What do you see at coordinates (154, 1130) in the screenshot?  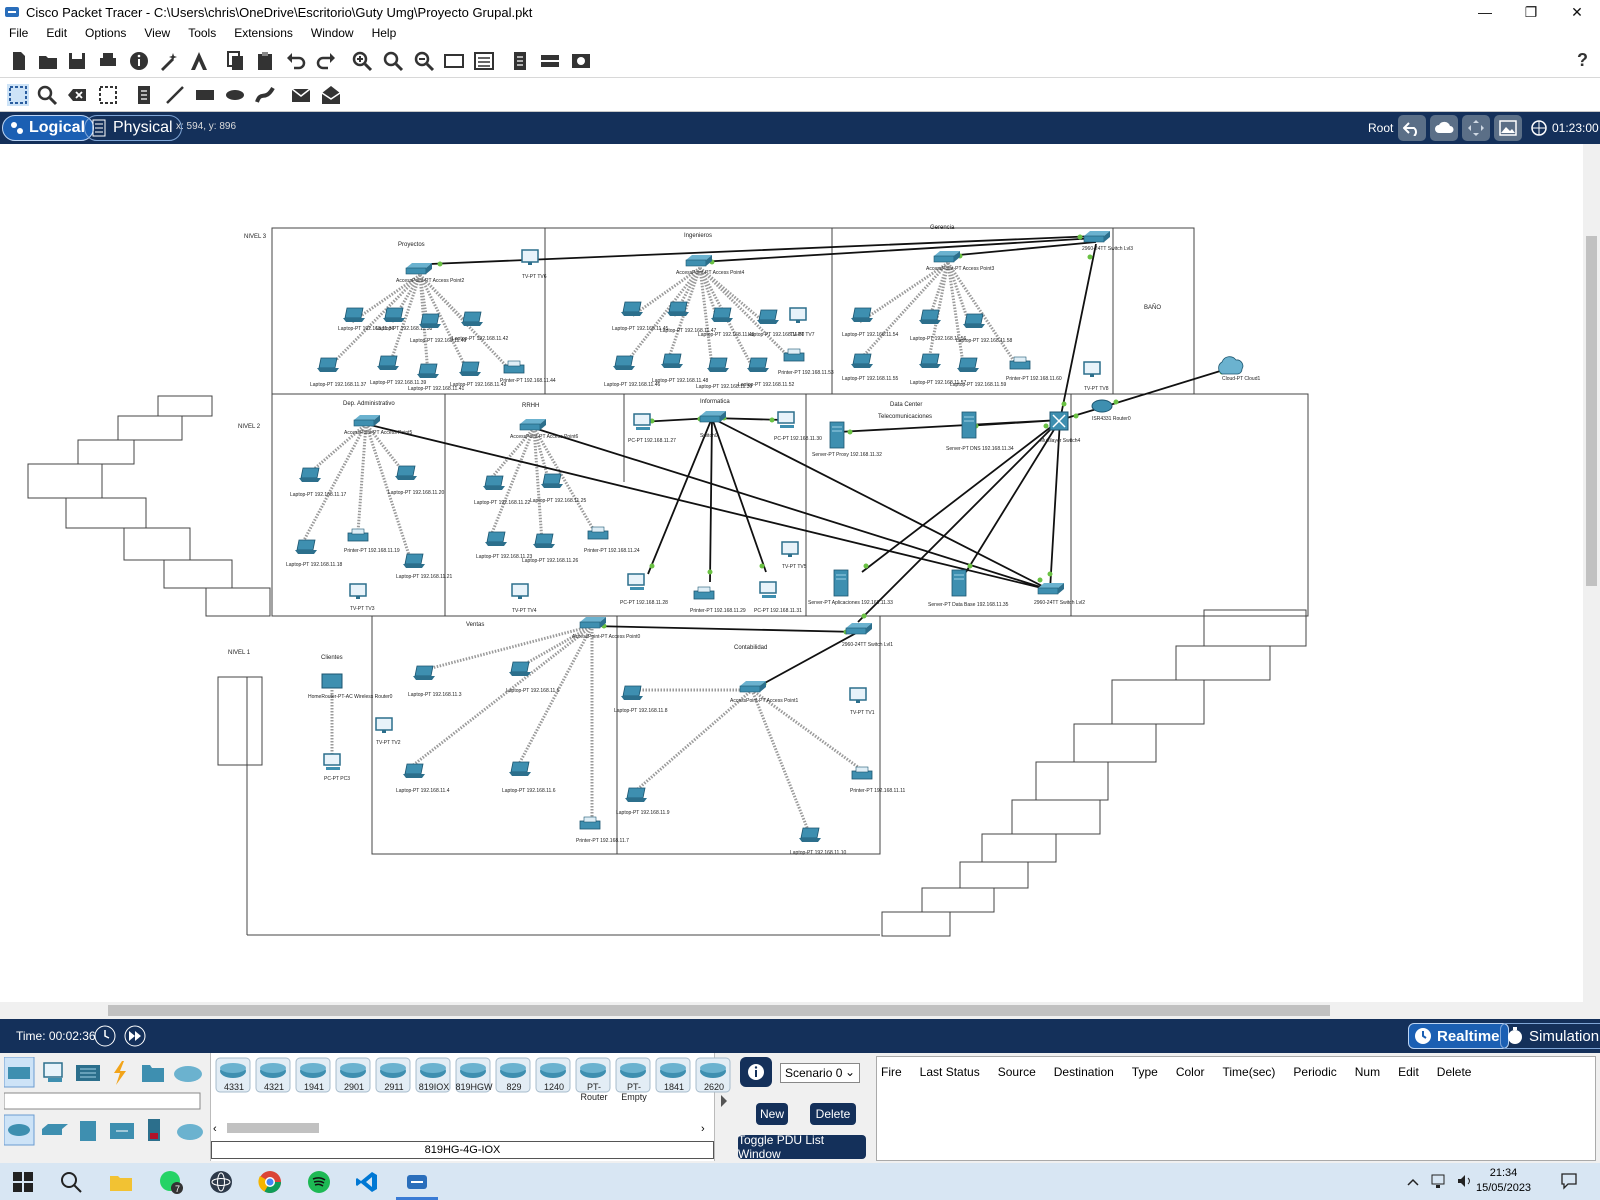 I see `security-icon` at bounding box center [154, 1130].